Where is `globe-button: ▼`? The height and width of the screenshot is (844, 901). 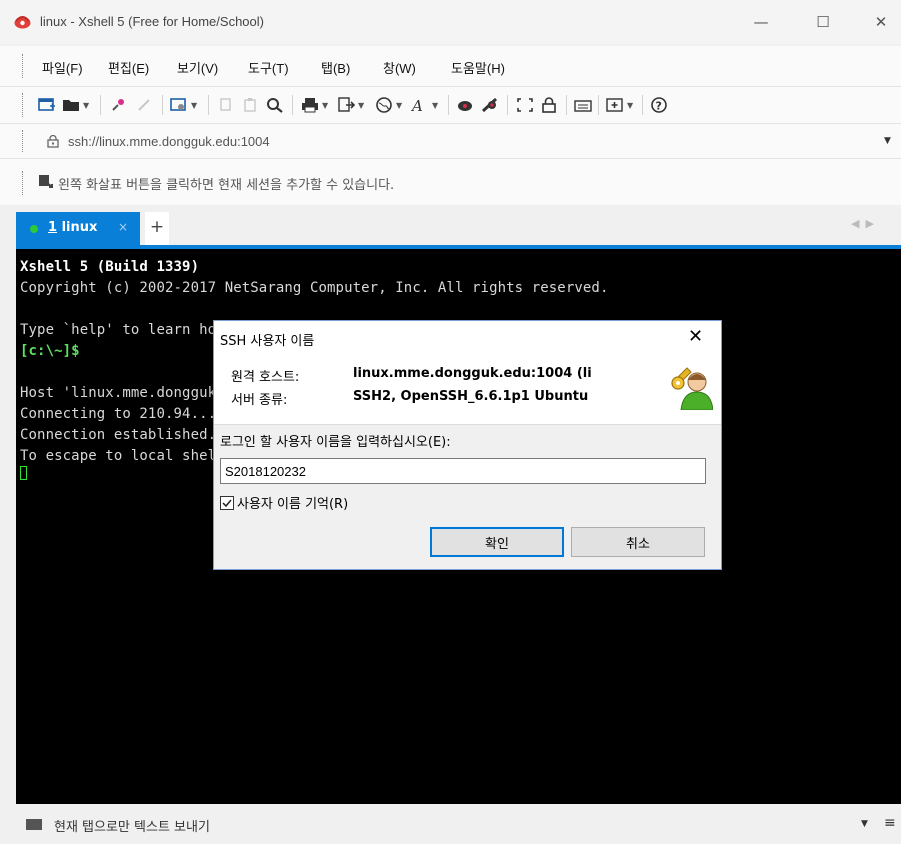
globe-button: ▼ is located at coordinates (388, 105).